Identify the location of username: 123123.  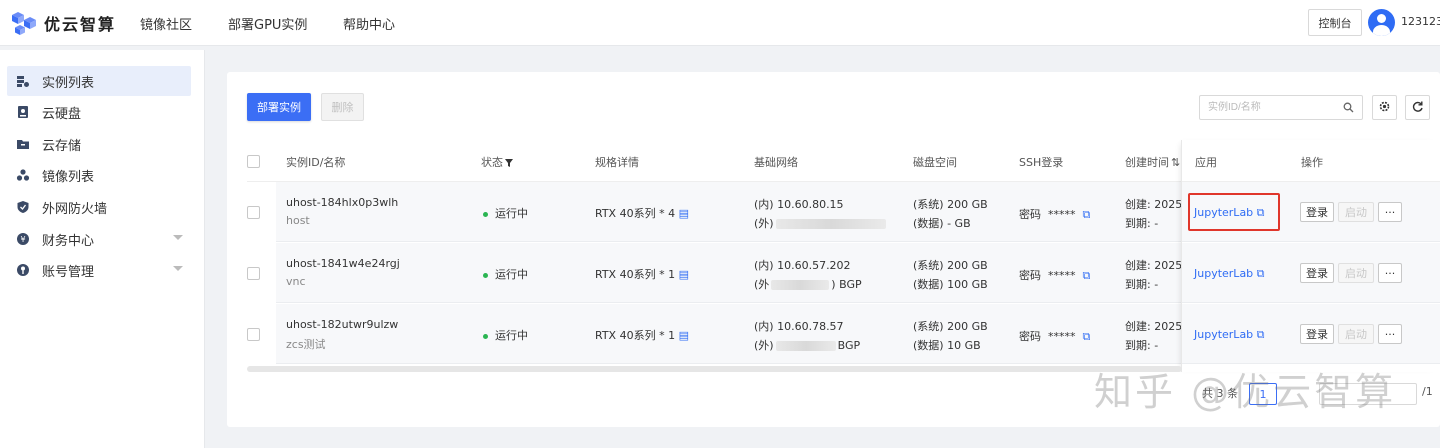
(1420, 21).